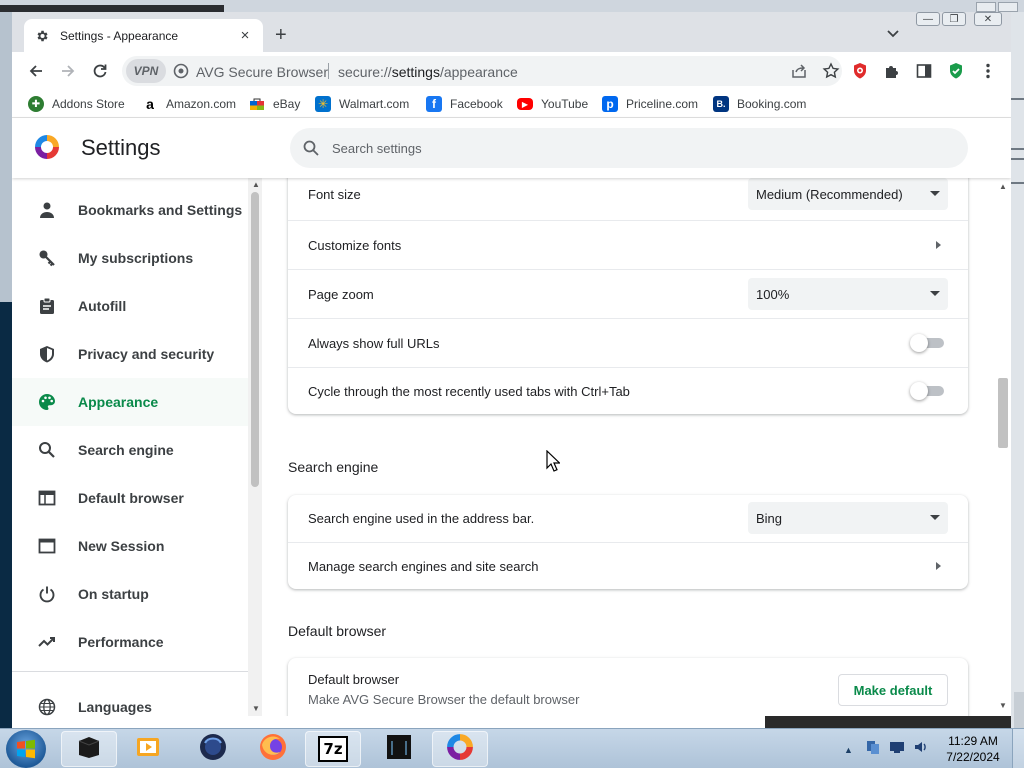 The image size is (1024, 768). I want to click on page-title: Settings, so click(121, 147).